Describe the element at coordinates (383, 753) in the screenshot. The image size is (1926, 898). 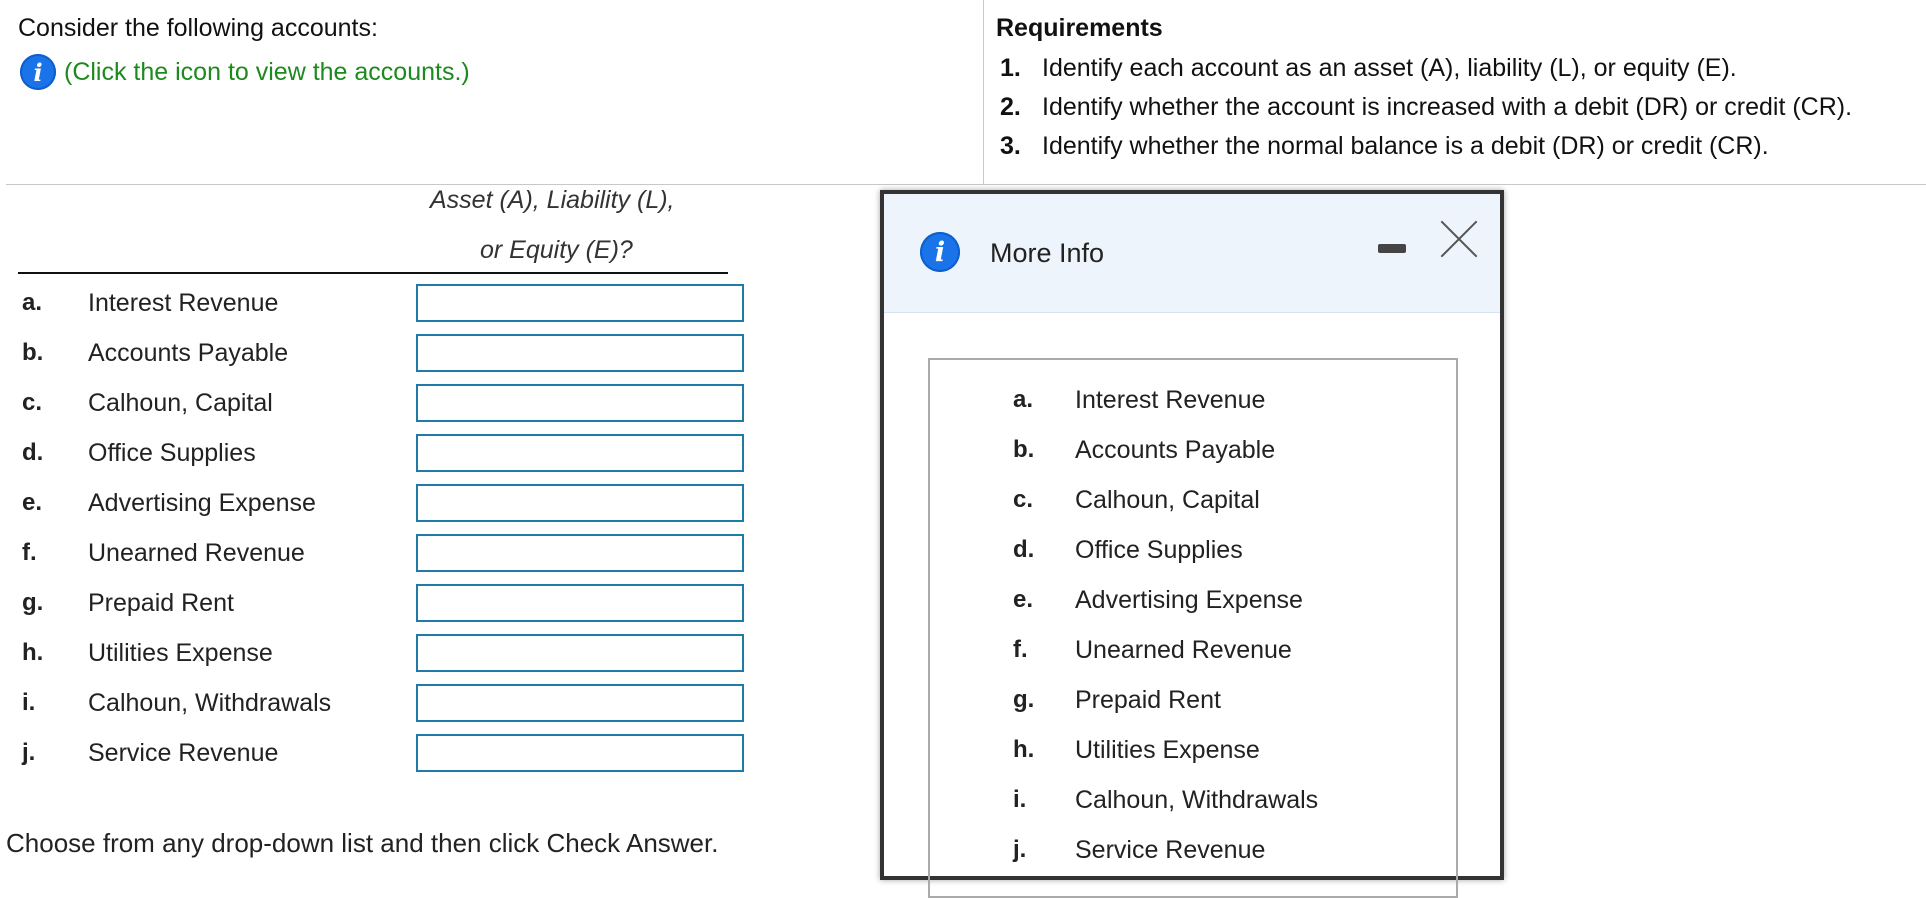
I see `account-row: j. Service Revenue` at that location.